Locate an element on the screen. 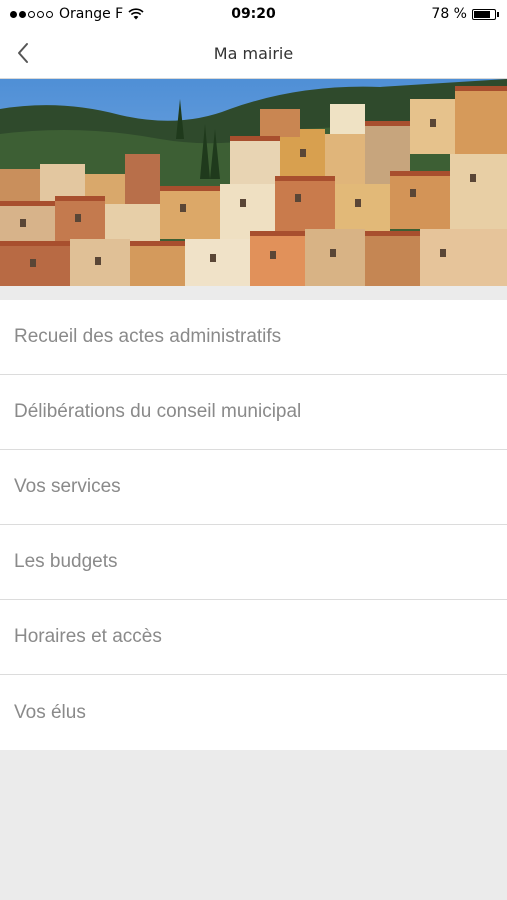 Image resolution: width=507 pixels, height=900 pixels. status-right: 78 % is located at coordinates (465, 14).